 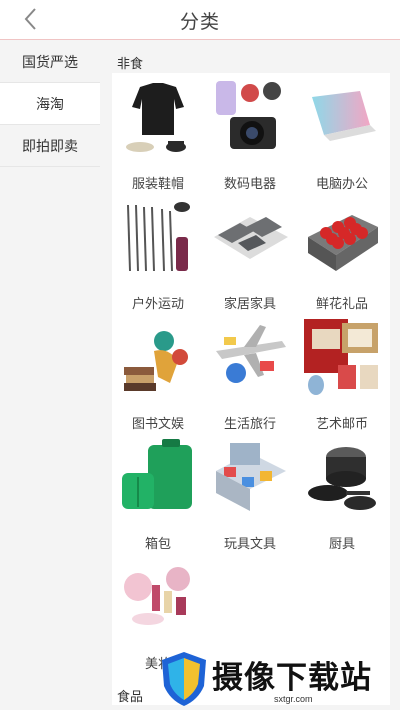 I want to click on section-title-nonfood: 非食, so click(x=130, y=63).